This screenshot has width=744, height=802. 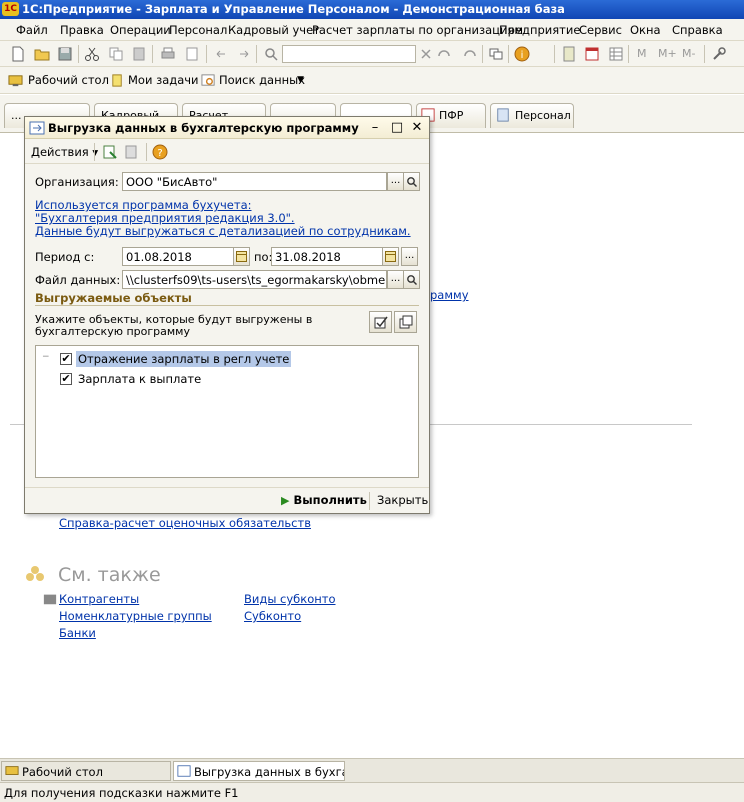 I want to click on tools-icon, so click(x=719, y=54).